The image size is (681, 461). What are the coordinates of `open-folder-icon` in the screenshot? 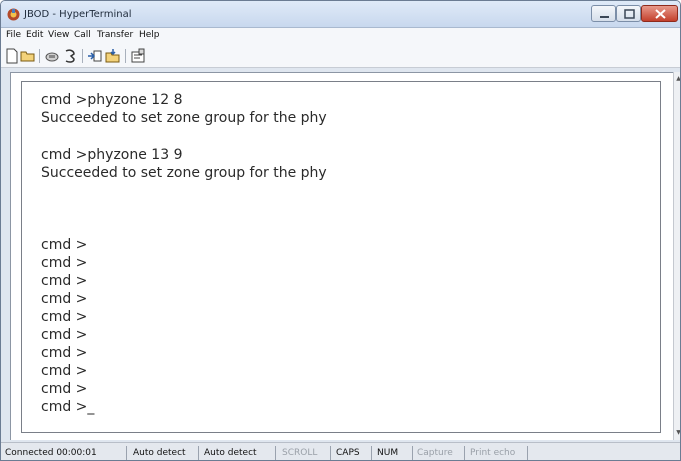 It's located at (28, 56).